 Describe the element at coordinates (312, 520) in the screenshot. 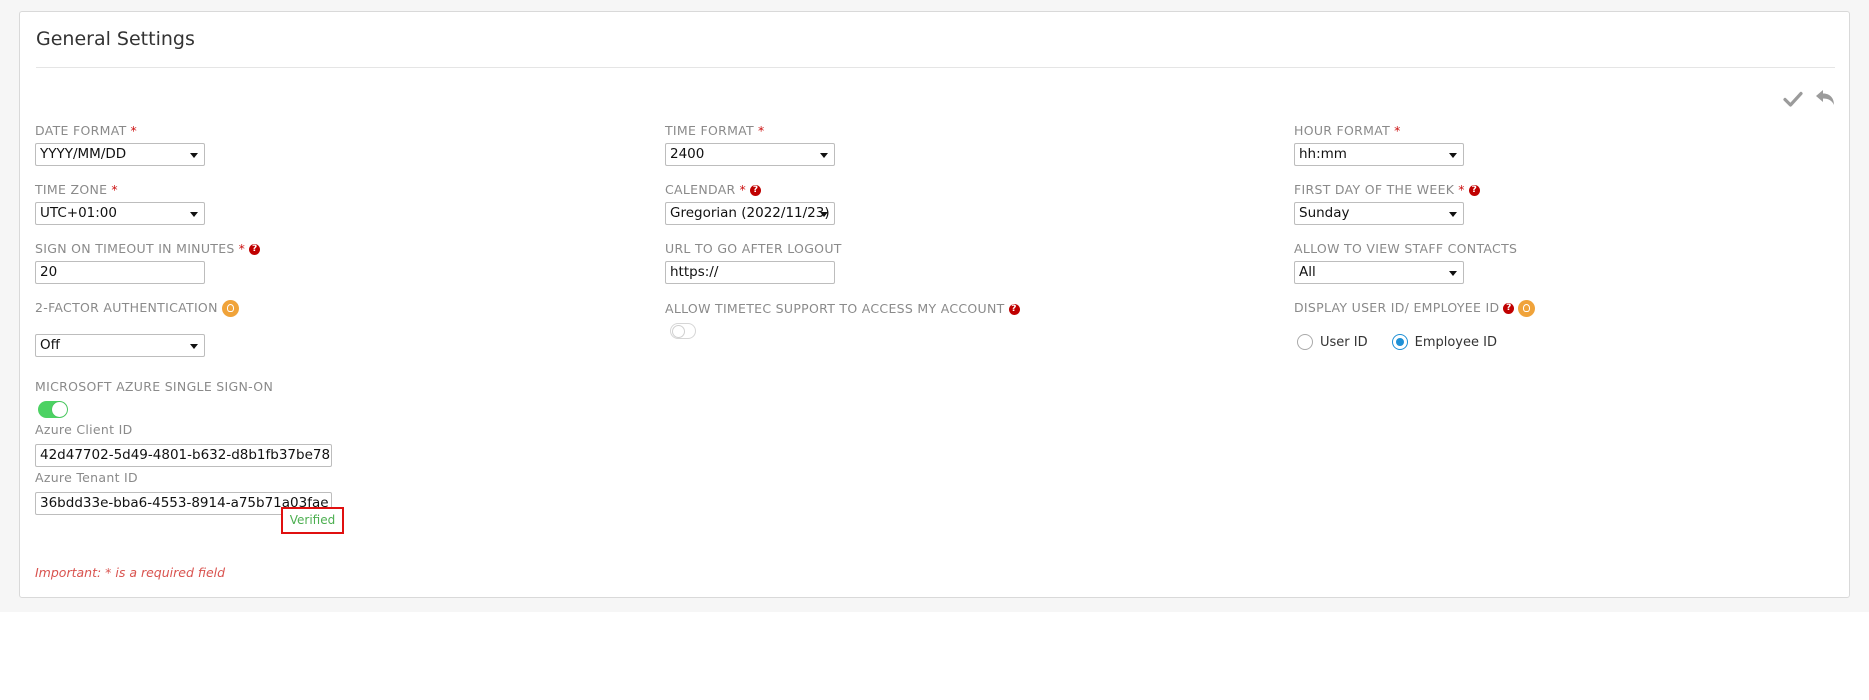

I see `verified-status: Verified` at that location.